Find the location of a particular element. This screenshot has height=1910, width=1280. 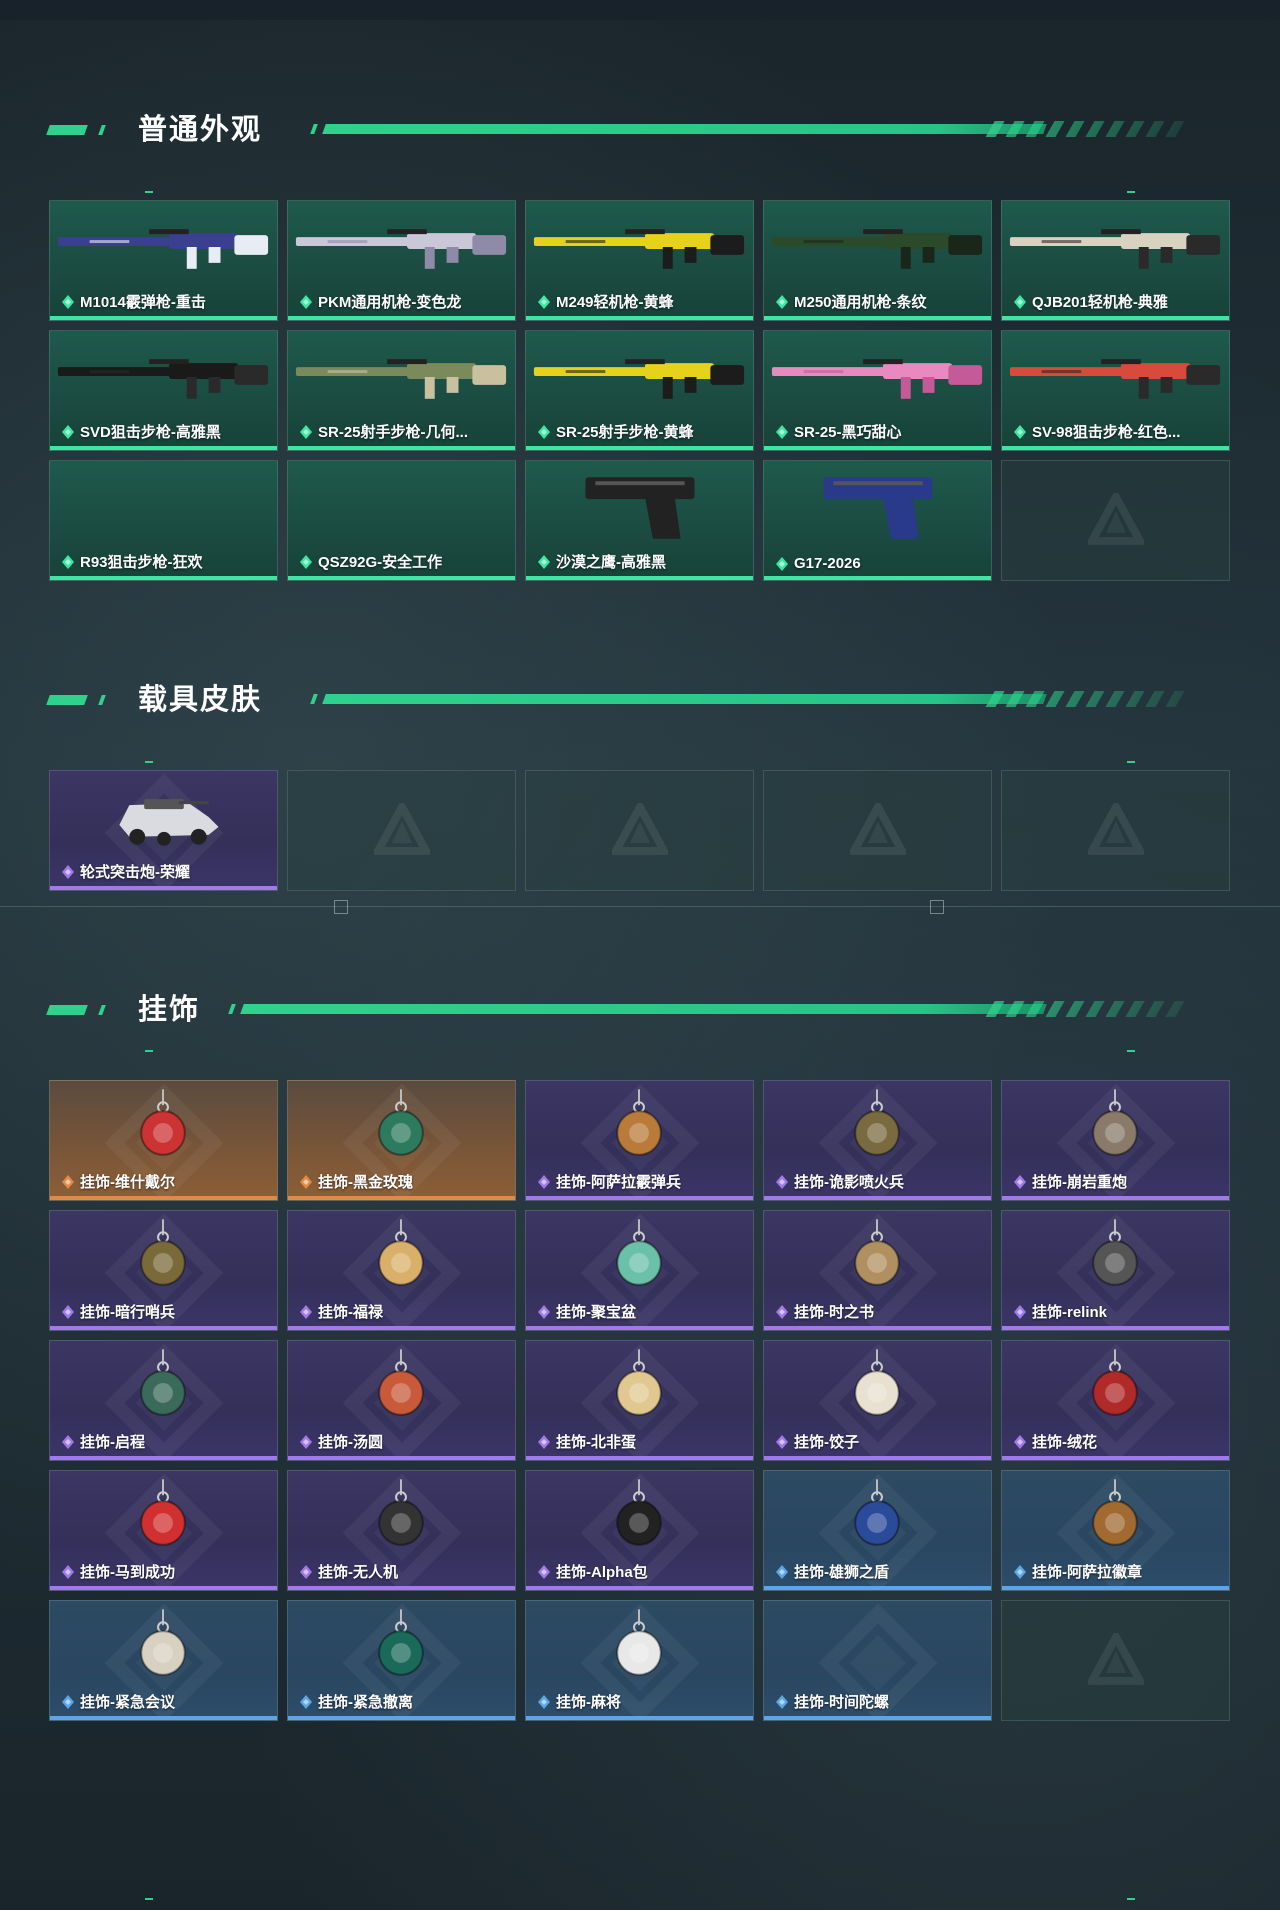

item-label-row: 沙漠之鹰-高雅黑 is located at coordinates (602, 561).